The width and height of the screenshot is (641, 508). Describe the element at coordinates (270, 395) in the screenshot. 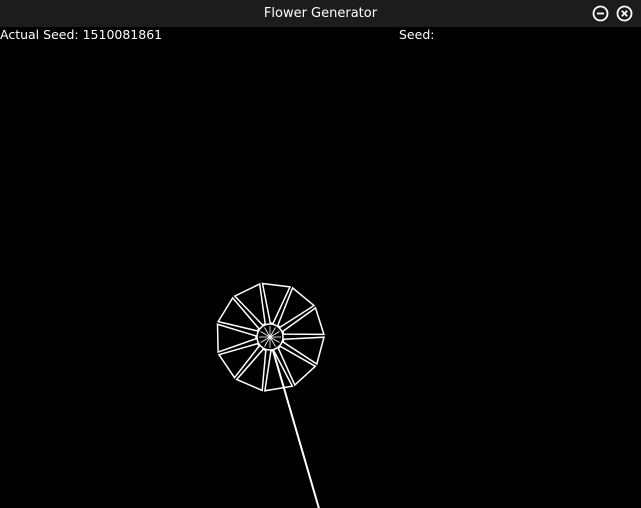

I see `flower-drawing` at that location.